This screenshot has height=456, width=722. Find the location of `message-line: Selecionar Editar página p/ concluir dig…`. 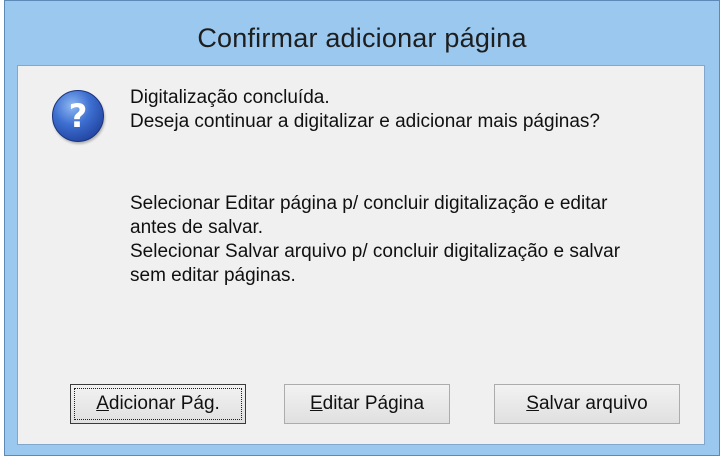

message-line: Selecionar Editar página p/ concluir dig… is located at coordinates (369, 203).